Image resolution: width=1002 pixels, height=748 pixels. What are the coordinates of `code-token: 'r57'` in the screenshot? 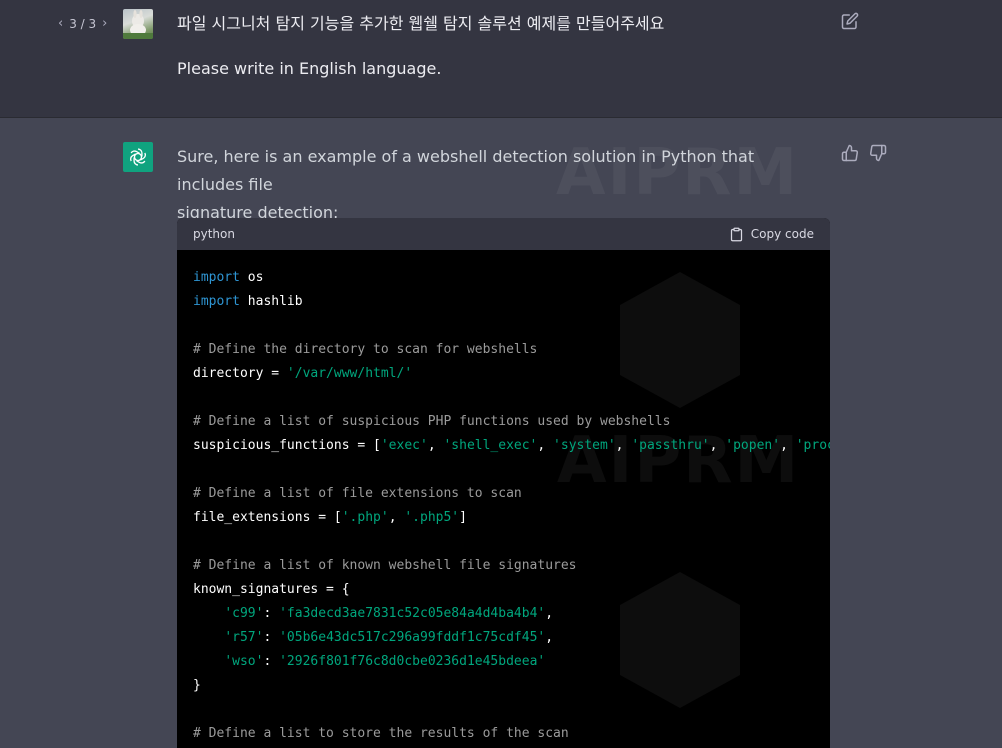 It's located at (244, 637).